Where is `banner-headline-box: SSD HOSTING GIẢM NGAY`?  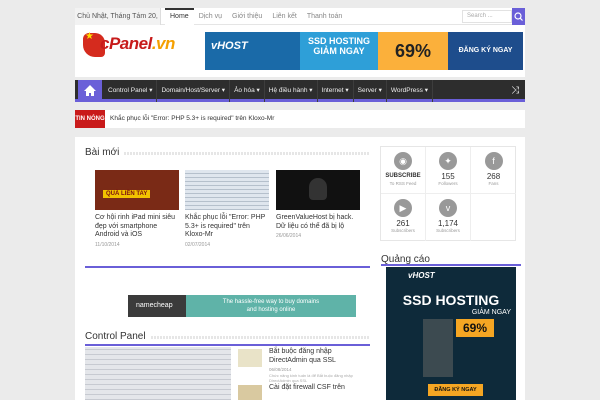
banner-headline-box: SSD HOSTING GIẢM NGAY is located at coordinates (339, 51).